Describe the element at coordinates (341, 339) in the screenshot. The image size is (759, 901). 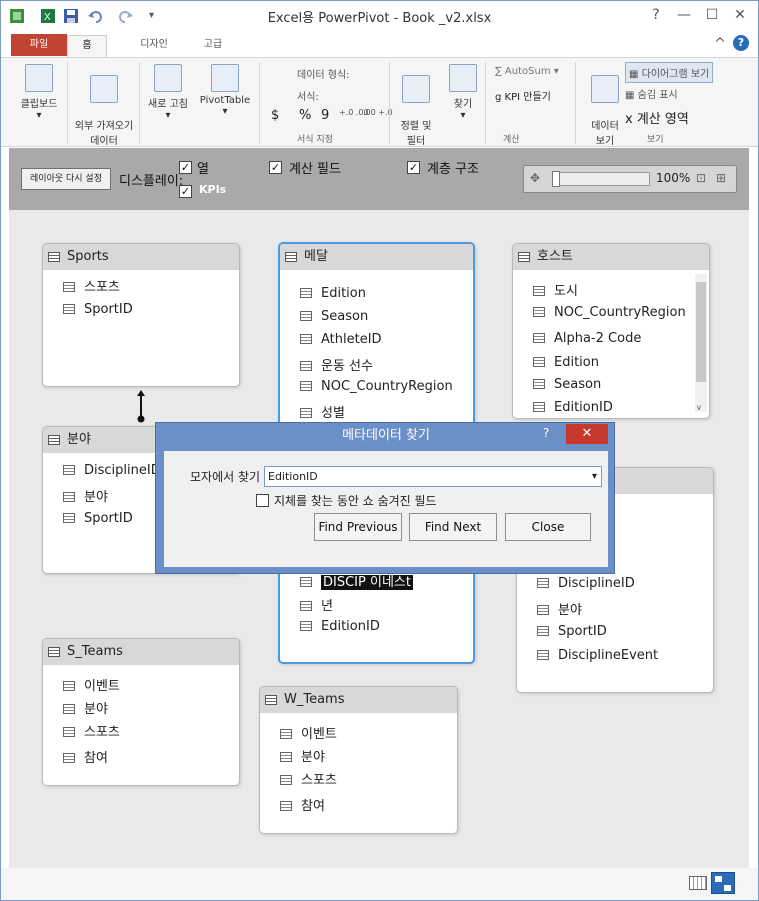
I see `column-item: AthleteID` at that location.